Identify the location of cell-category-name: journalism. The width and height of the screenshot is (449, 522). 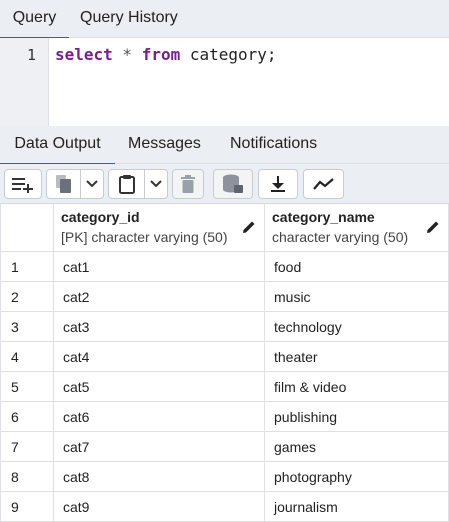
(357, 507).